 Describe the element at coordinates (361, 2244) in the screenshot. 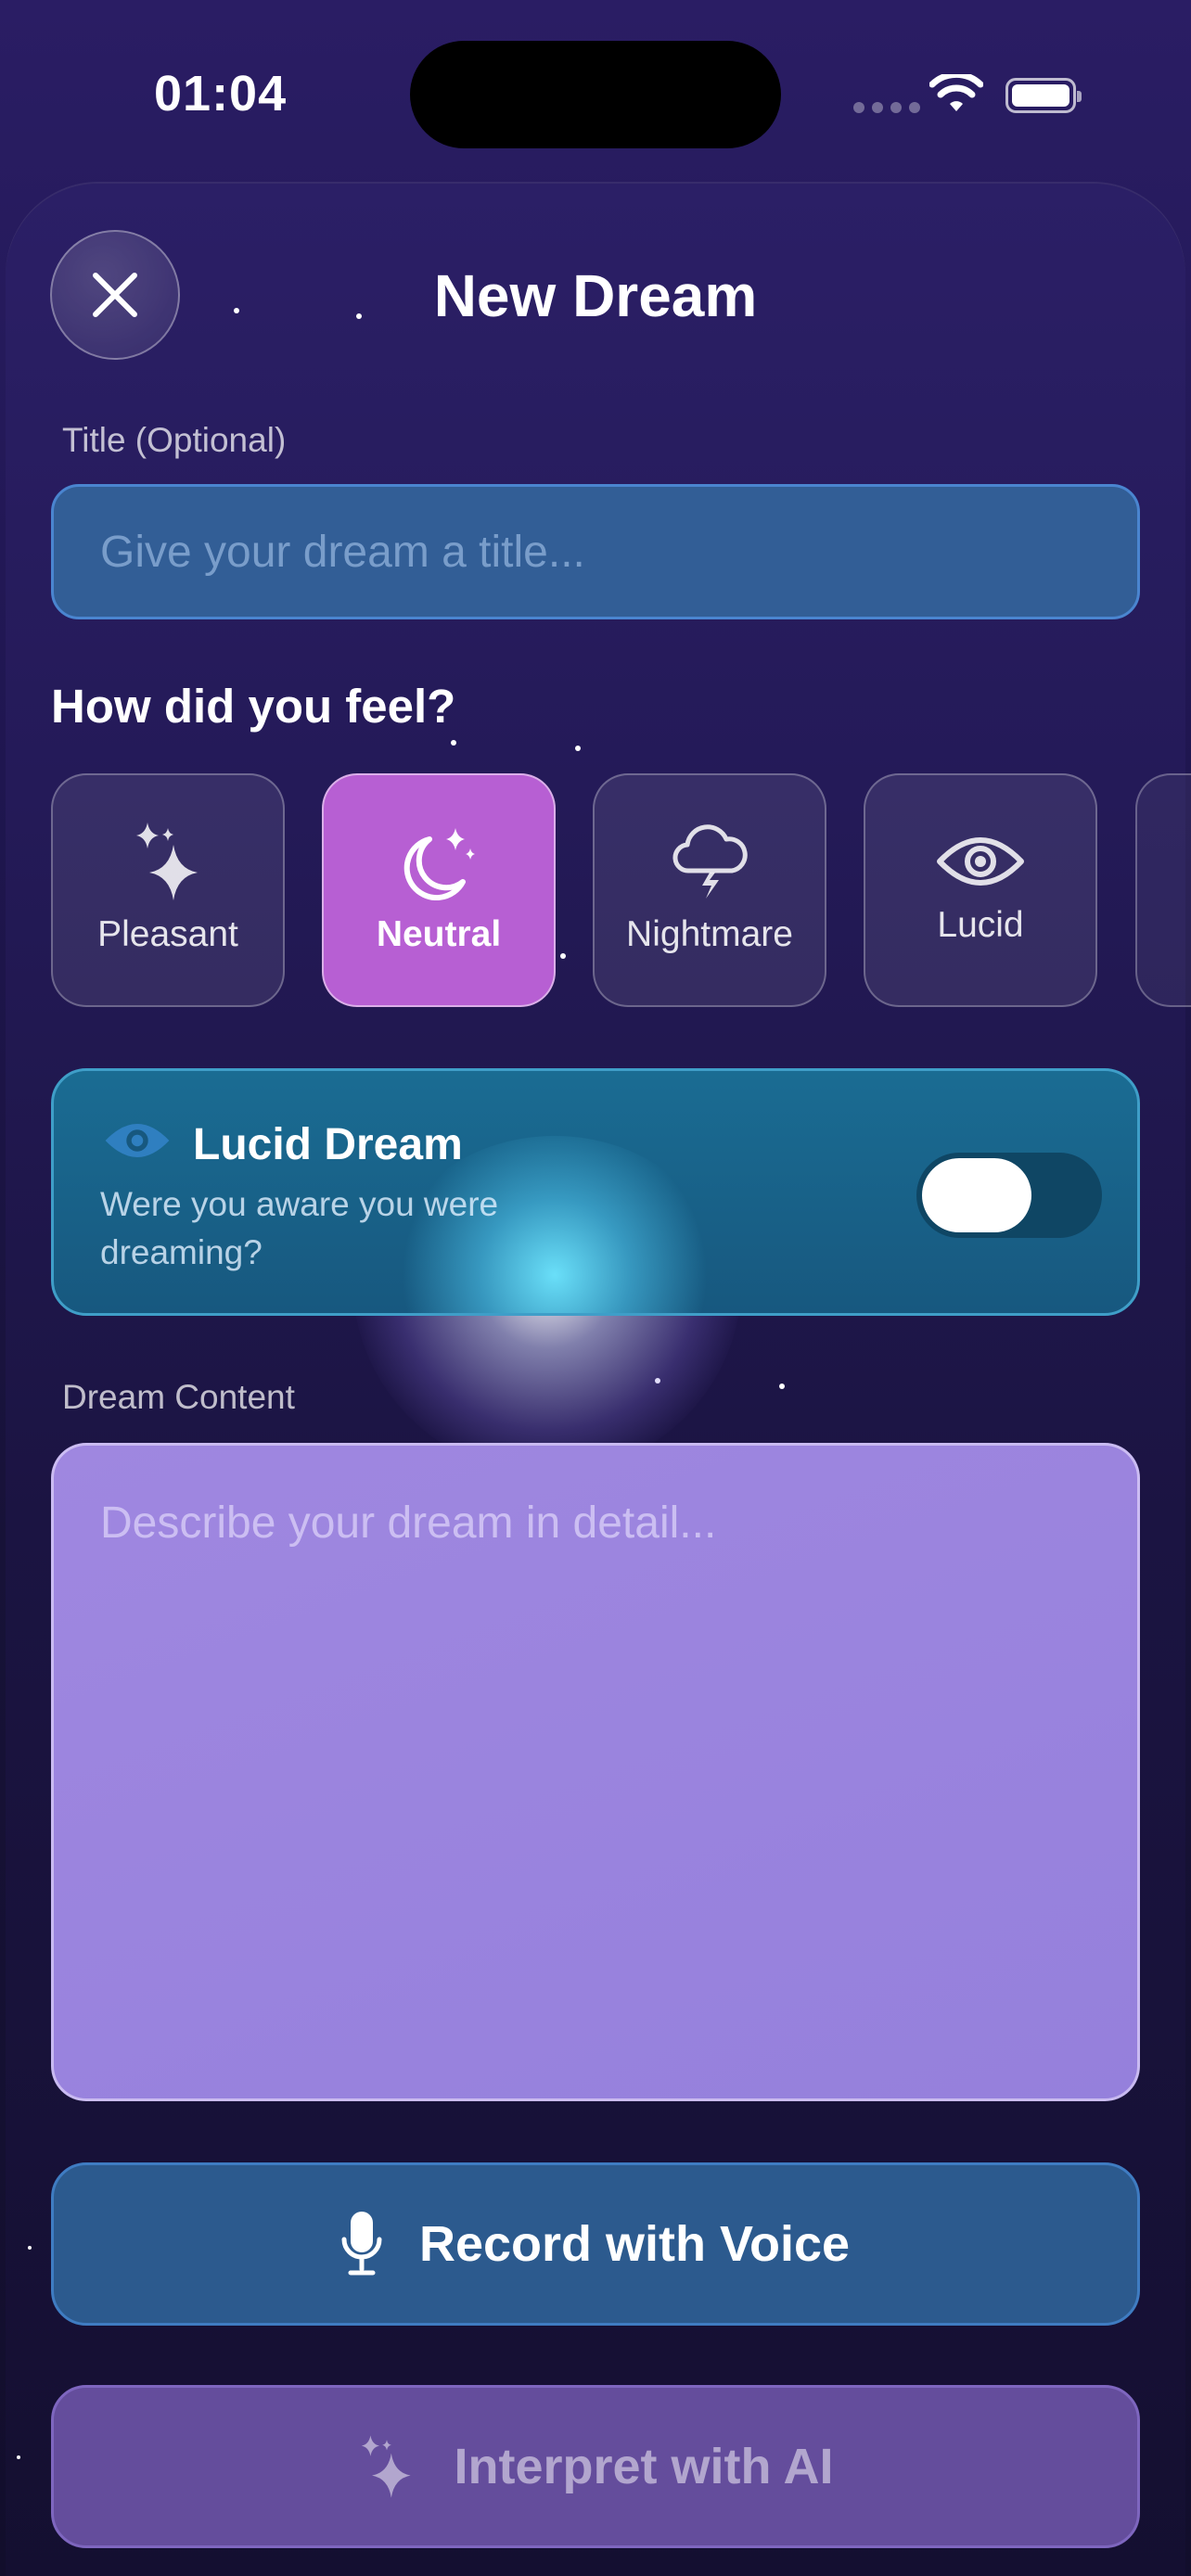

I see `microphone-icon` at that location.